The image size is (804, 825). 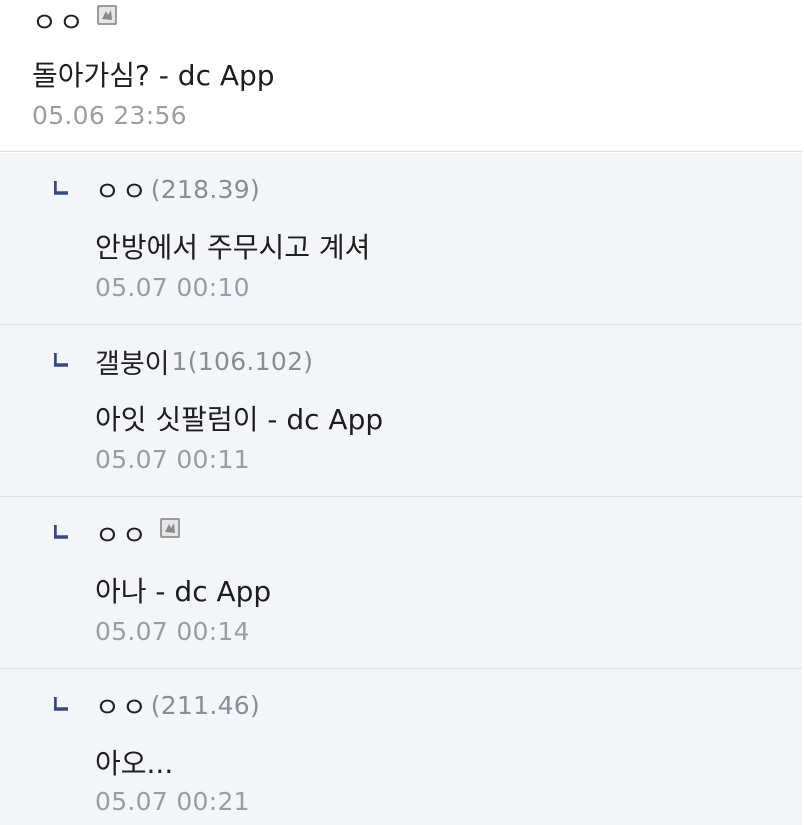 What do you see at coordinates (239, 419) in the screenshot?
I see `reply-text: 아잇 싯팔럼이 - dc App` at bounding box center [239, 419].